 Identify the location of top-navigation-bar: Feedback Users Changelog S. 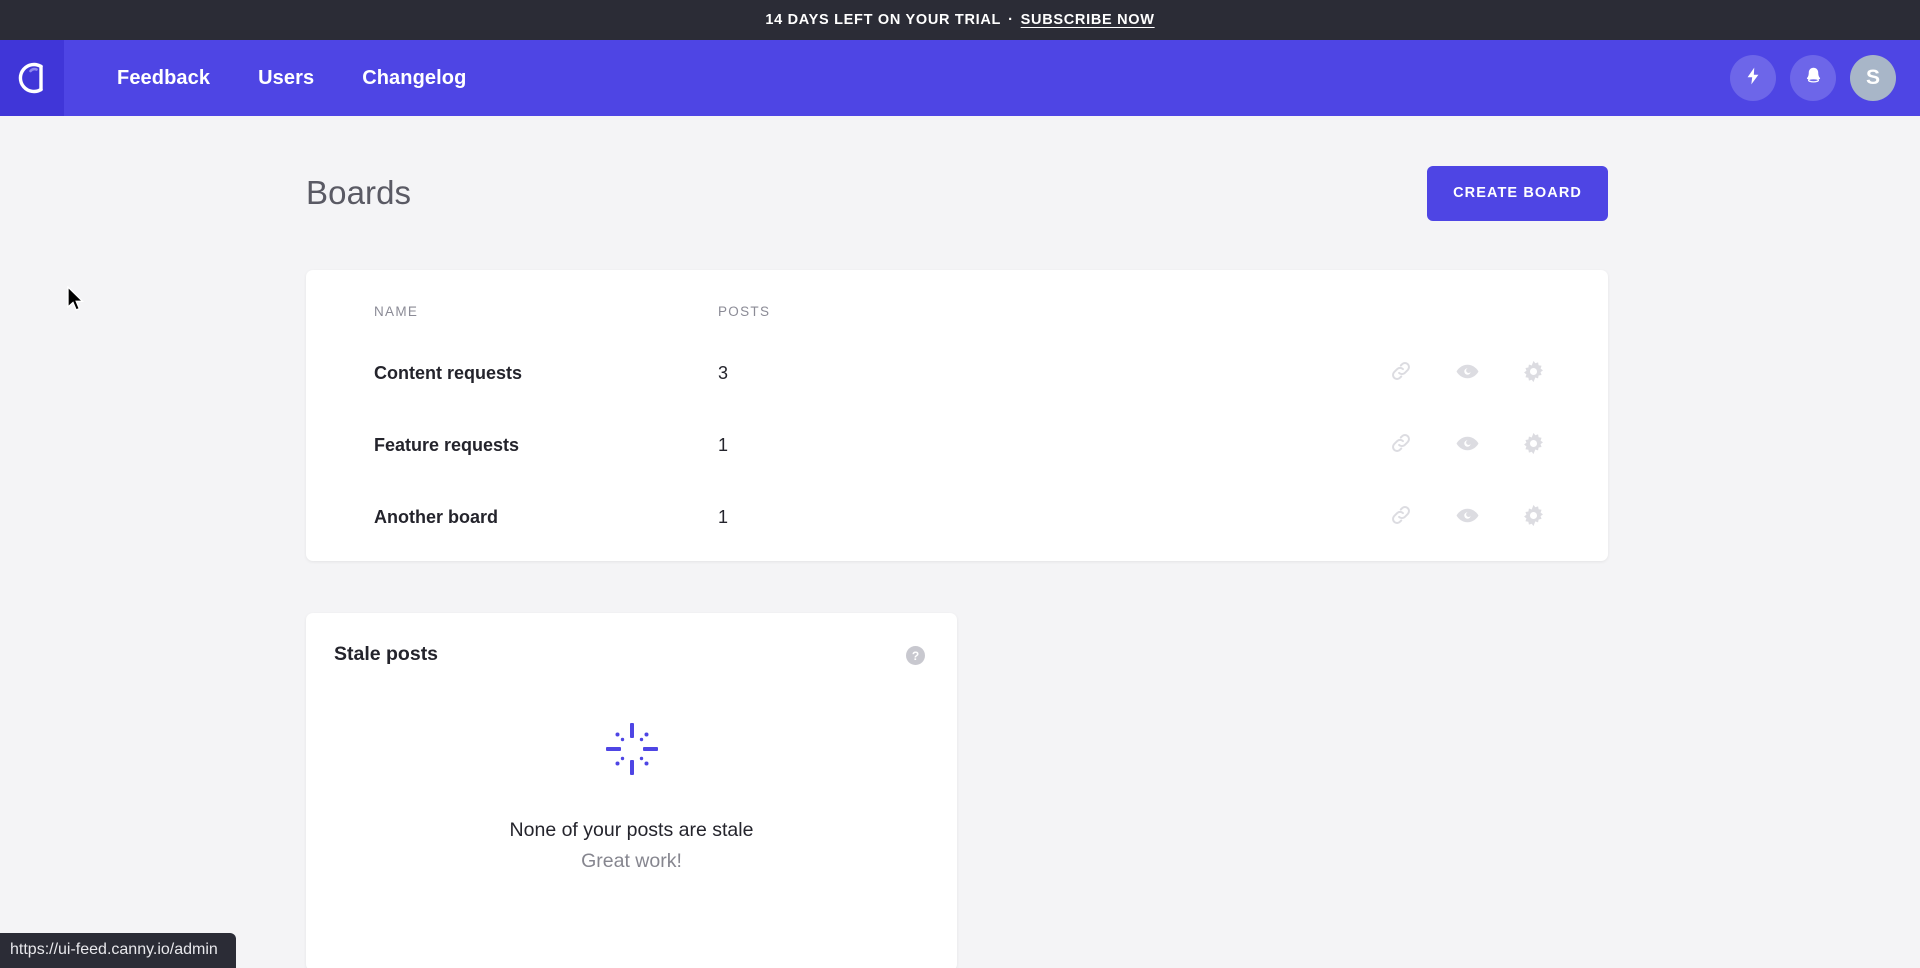
(960, 78).